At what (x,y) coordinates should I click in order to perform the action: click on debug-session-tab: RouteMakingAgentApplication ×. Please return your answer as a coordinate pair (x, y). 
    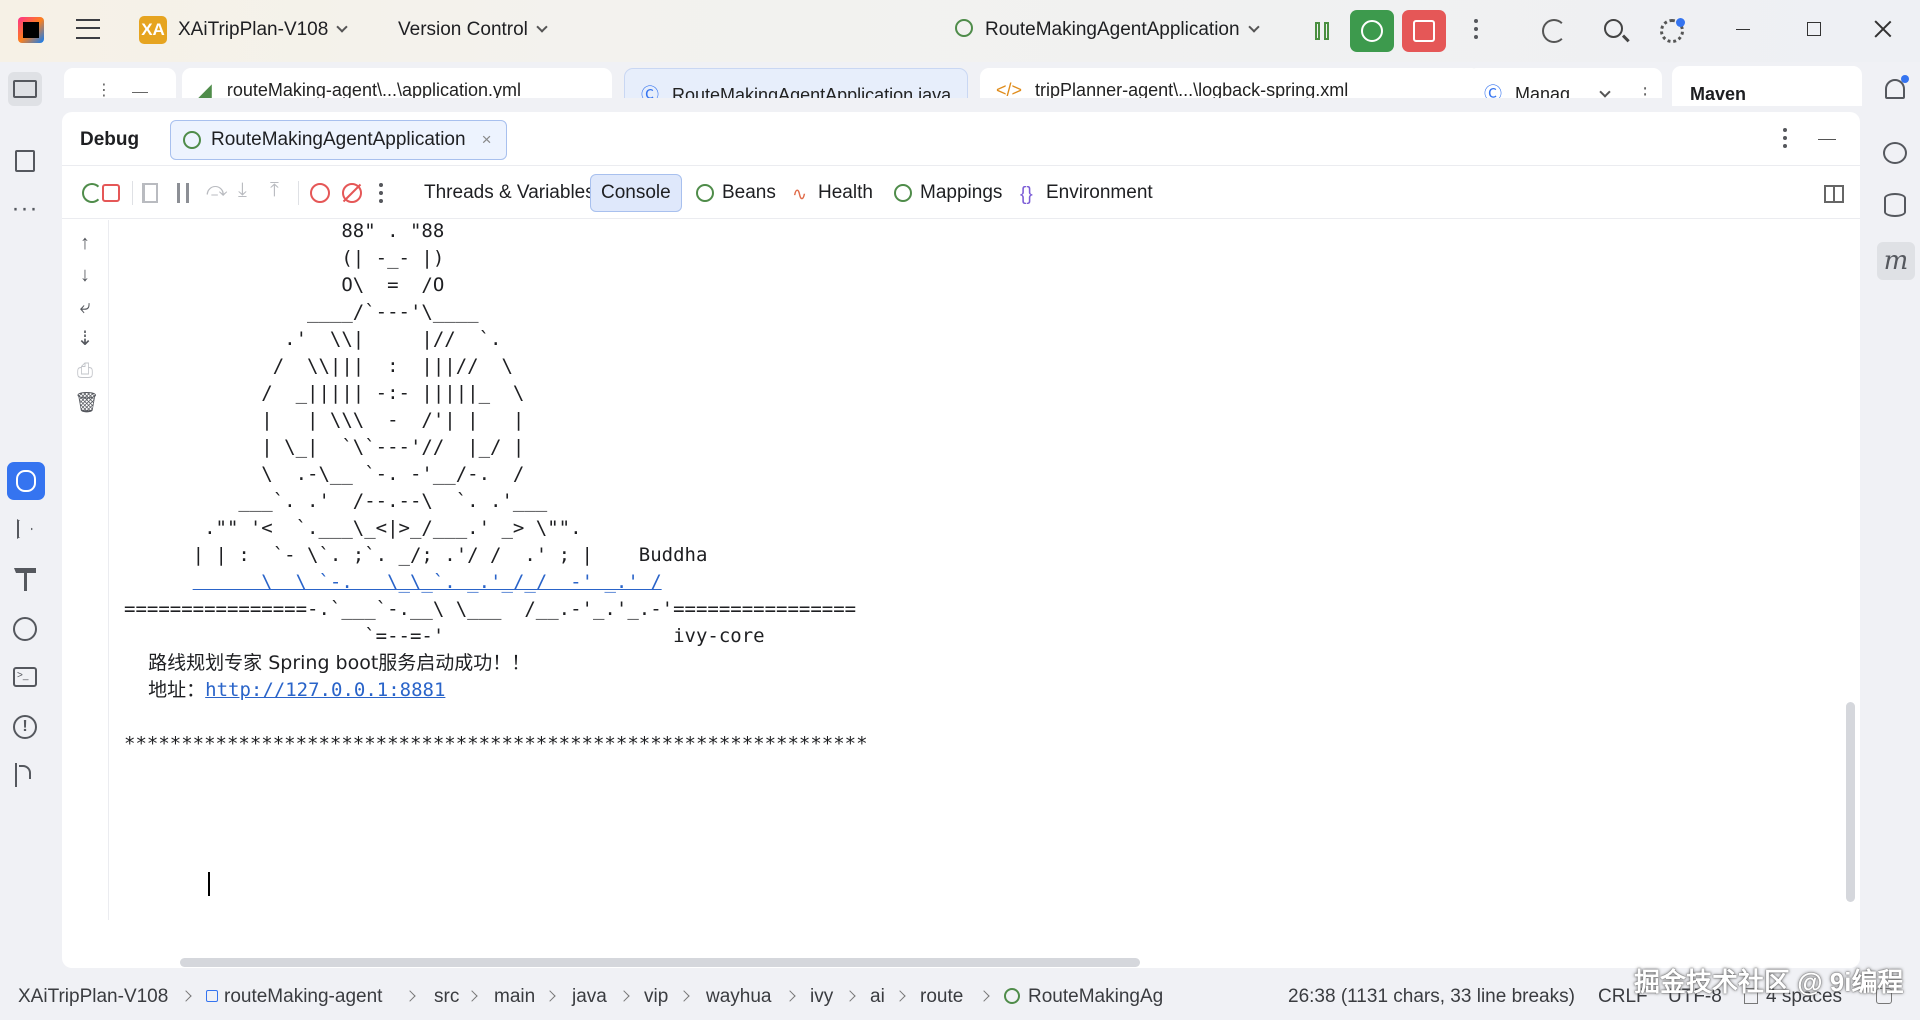
    Looking at the image, I should click on (338, 140).